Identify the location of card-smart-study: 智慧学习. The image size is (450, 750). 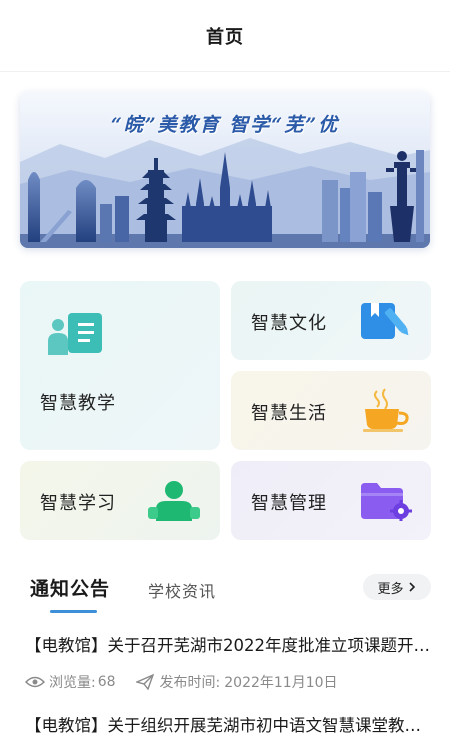
(120, 500).